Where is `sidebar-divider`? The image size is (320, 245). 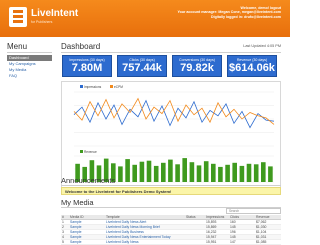 sidebar-divider is located at coordinates (29, 52).